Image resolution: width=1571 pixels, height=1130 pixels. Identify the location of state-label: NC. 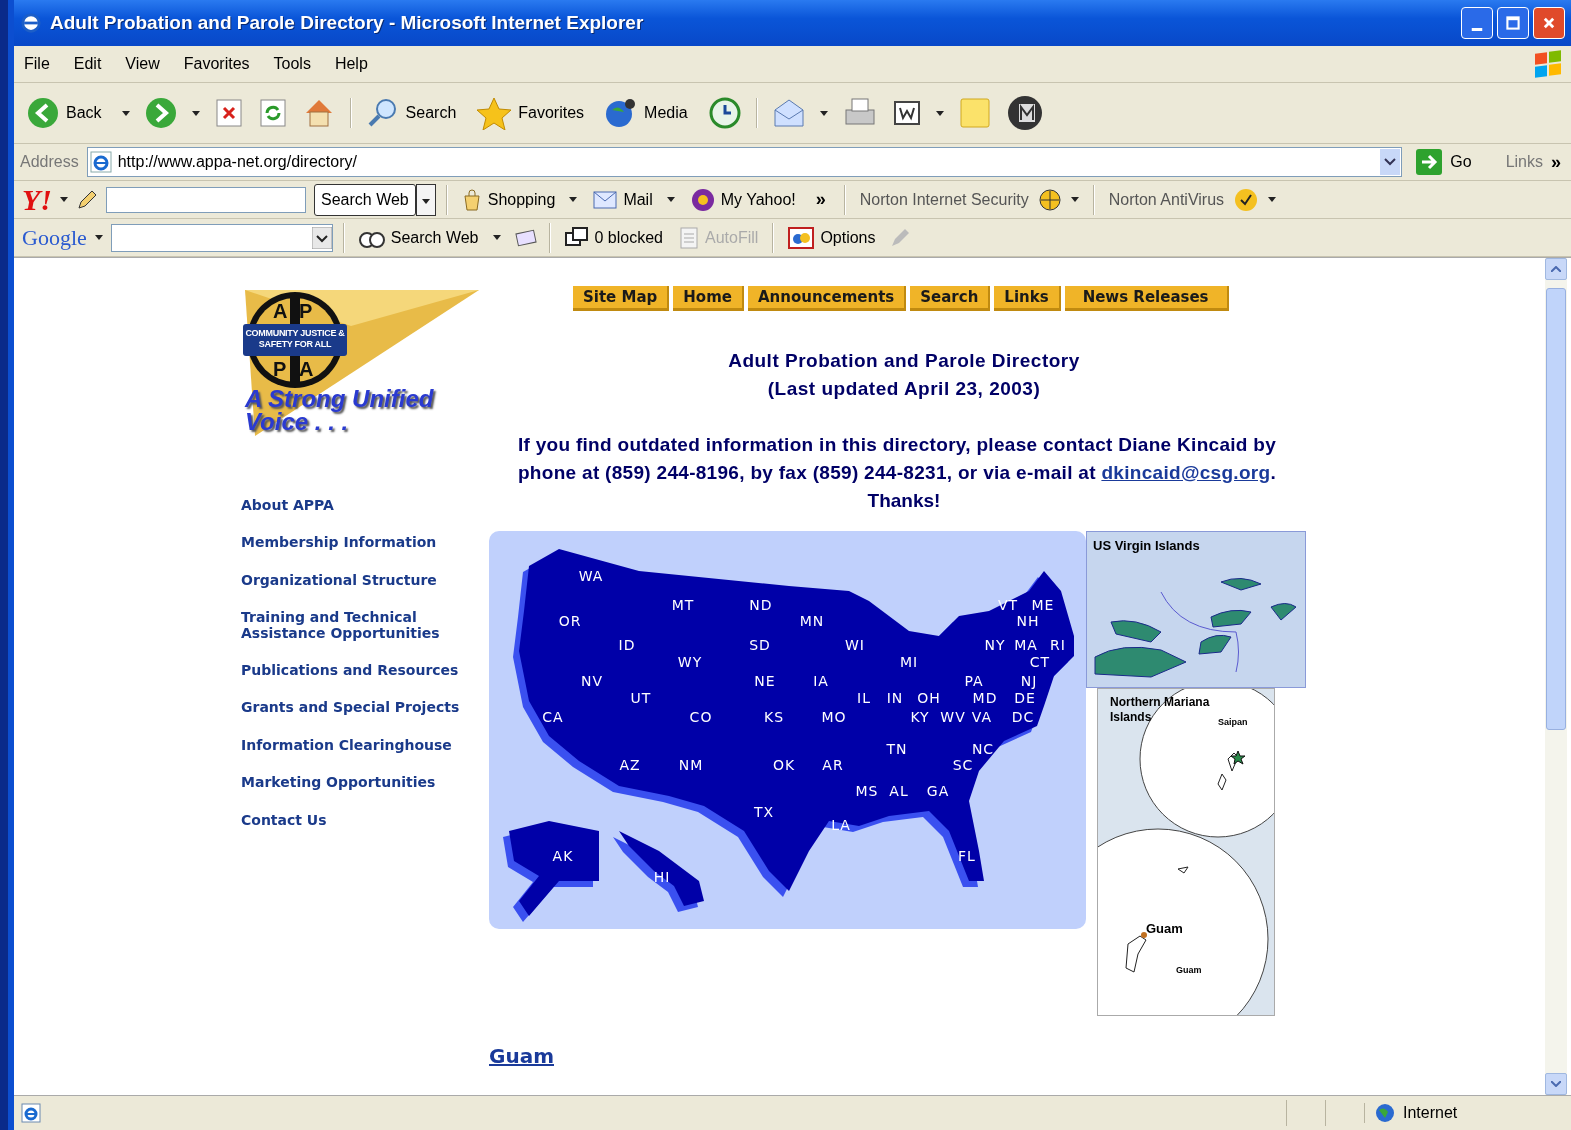
(983, 749).